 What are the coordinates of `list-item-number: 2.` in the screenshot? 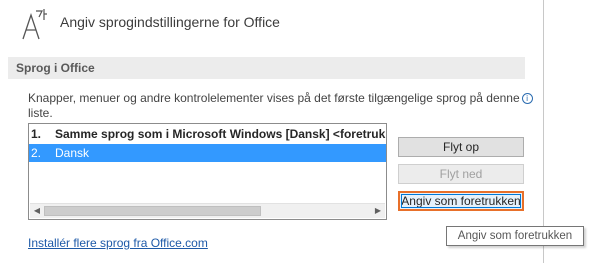 It's located at (36, 153).